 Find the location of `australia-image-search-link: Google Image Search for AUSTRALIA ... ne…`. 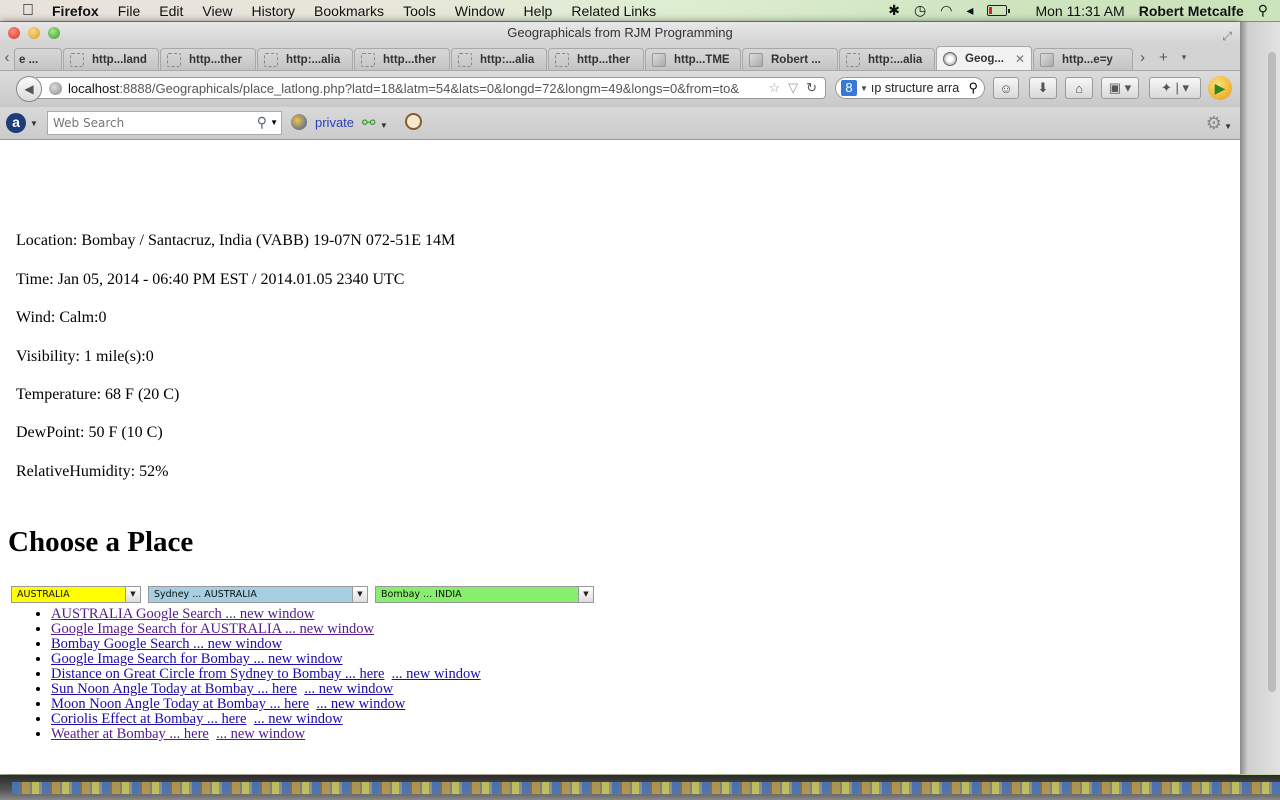

australia-image-search-link: Google Image Search for AUSTRALIA ... ne… is located at coordinates (212, 629).